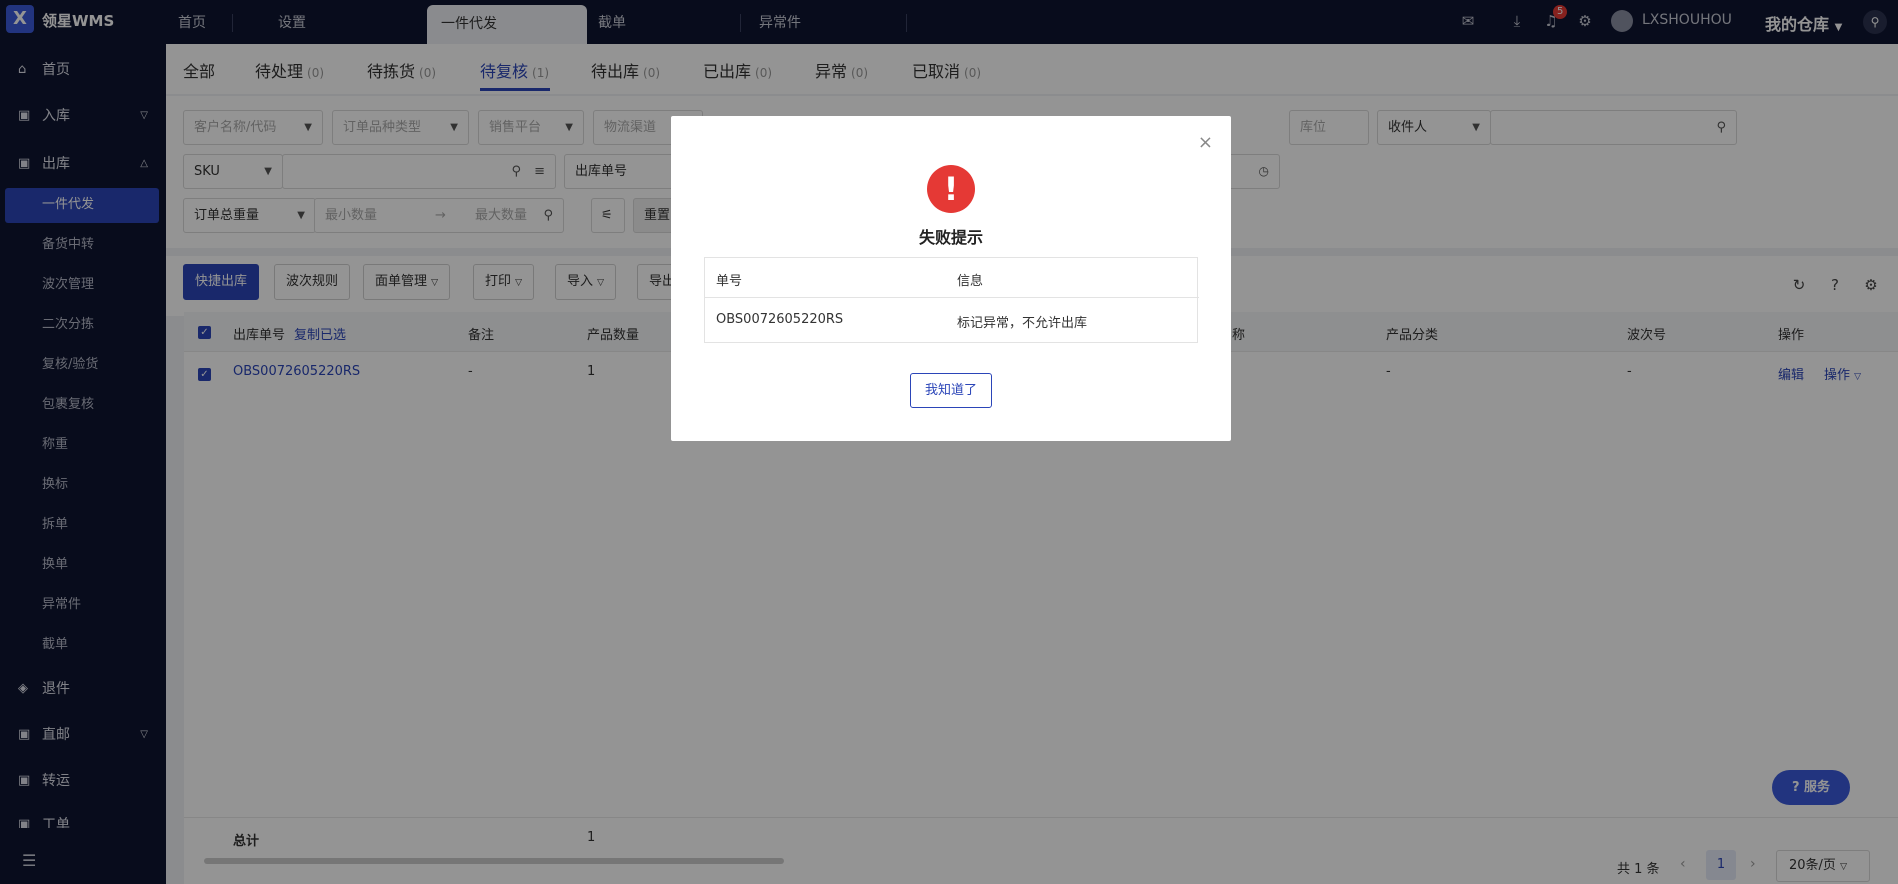  I want to click on failure-table: 单号 信息 OBS0072605220RS 标记异常，不允许出库, so click(951, 300).